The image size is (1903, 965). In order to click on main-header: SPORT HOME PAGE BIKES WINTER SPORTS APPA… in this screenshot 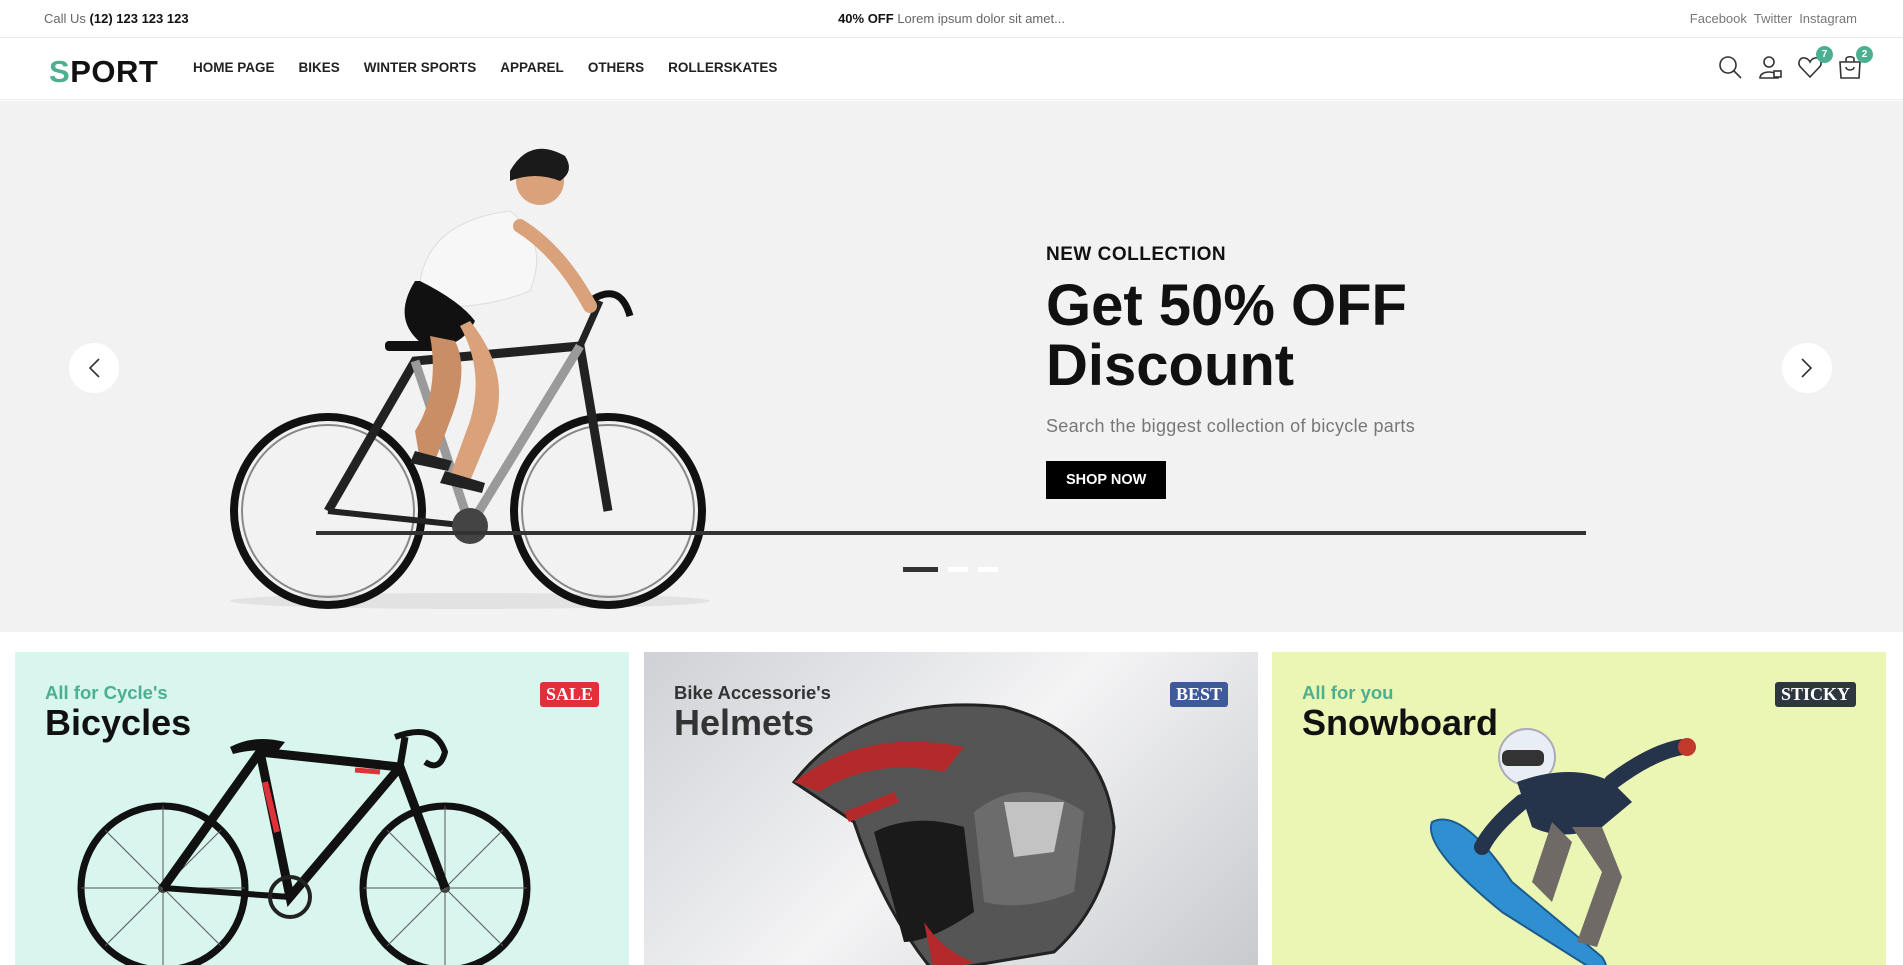, I will do `click(951, 69)`.